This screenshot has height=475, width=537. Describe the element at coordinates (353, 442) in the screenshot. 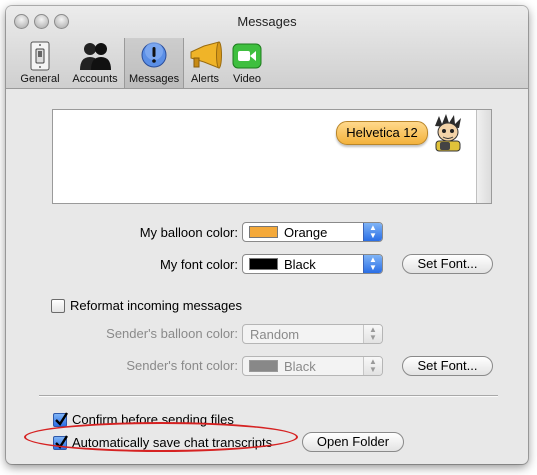

I see `open-folder-button: Open Folder` at that location.